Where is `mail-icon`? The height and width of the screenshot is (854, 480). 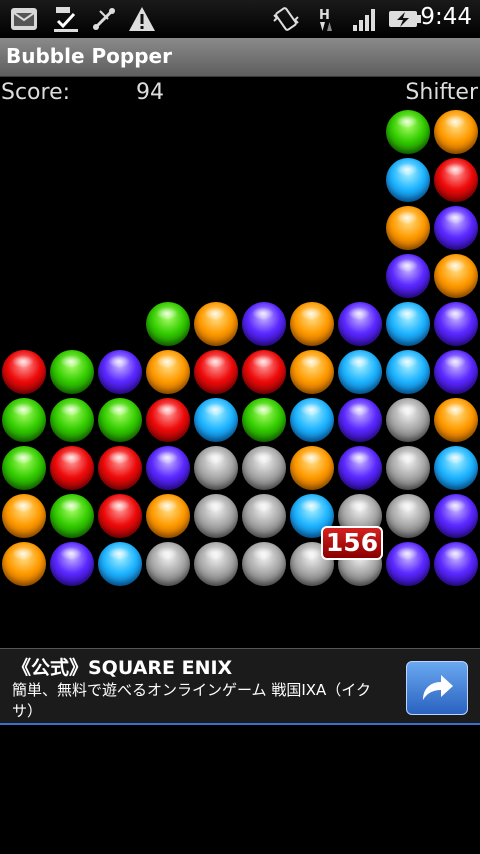
mail-icon is located at coordinates (24, 19).